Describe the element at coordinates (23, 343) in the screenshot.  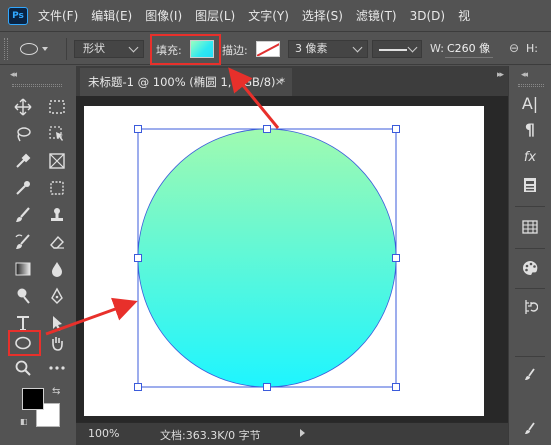
I see `ellipse-icon` at that location.